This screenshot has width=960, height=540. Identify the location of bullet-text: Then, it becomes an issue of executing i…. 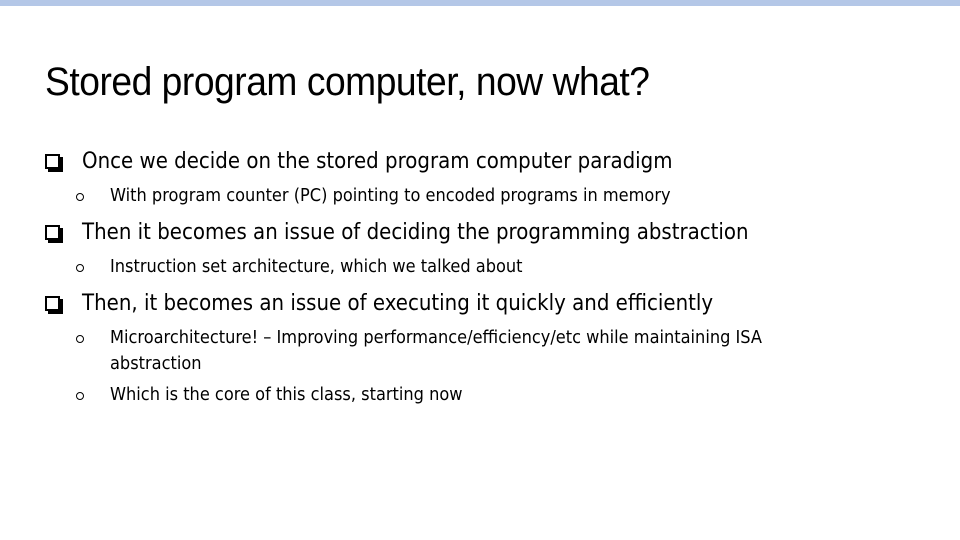
(398, 303).